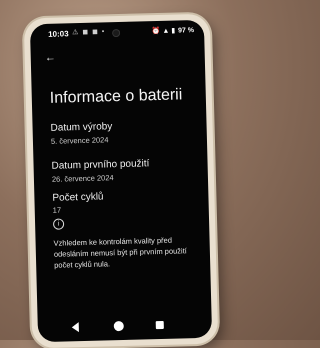 Image resolution: width=320 pixels, height=348 pixels. What do you see at coordinates (75, 327) in the screenshot?
I see `nav-back-icon` at bounding box center [75, 327].